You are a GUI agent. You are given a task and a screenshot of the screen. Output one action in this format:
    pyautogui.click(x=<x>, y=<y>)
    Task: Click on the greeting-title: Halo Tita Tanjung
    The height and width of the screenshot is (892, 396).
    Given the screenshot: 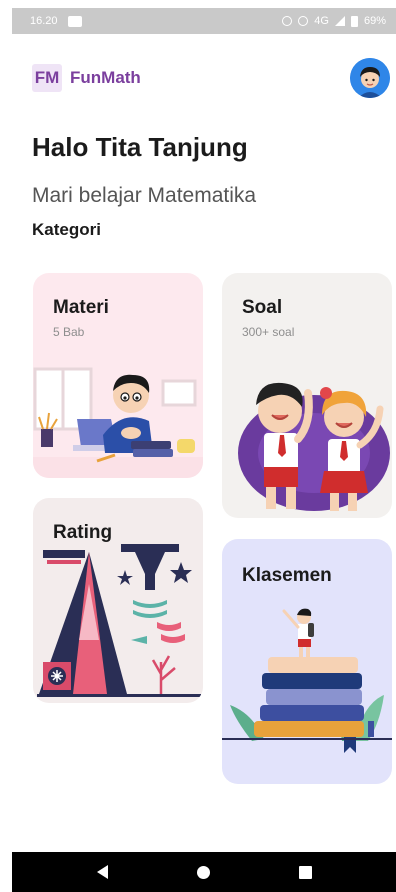 What is the action you would take?
    pyautogui.click(x=140, y=147)
    